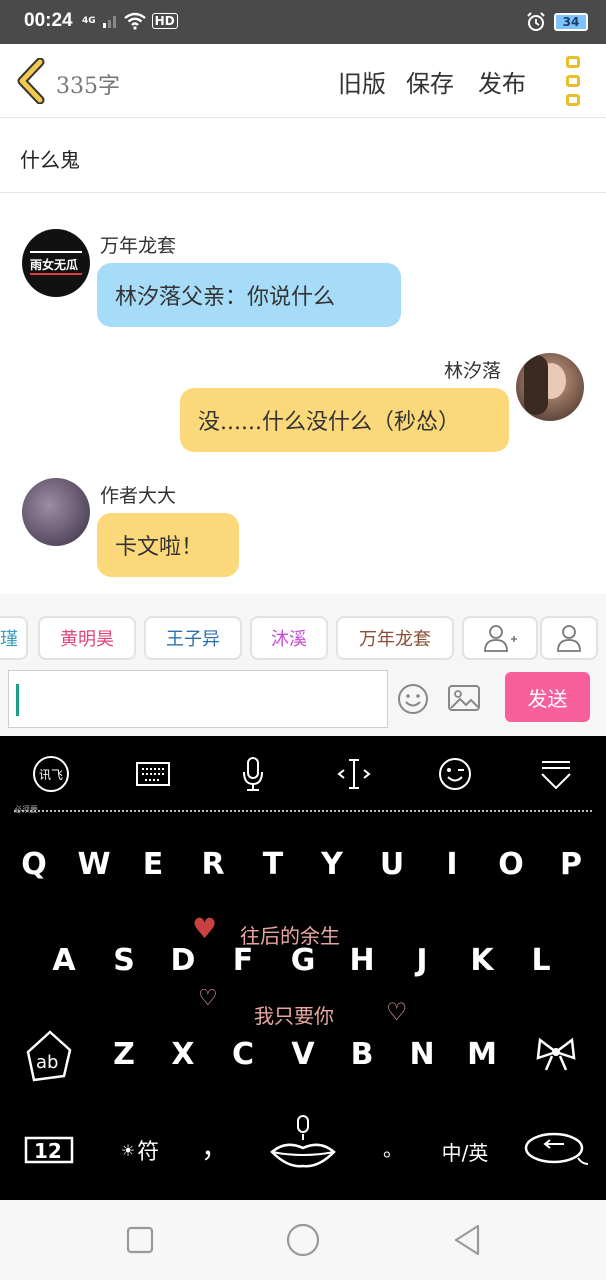 This screenshot has width=606, height=1280. I want to click on heart-outline-icon: ♡, so click(397, 1012).